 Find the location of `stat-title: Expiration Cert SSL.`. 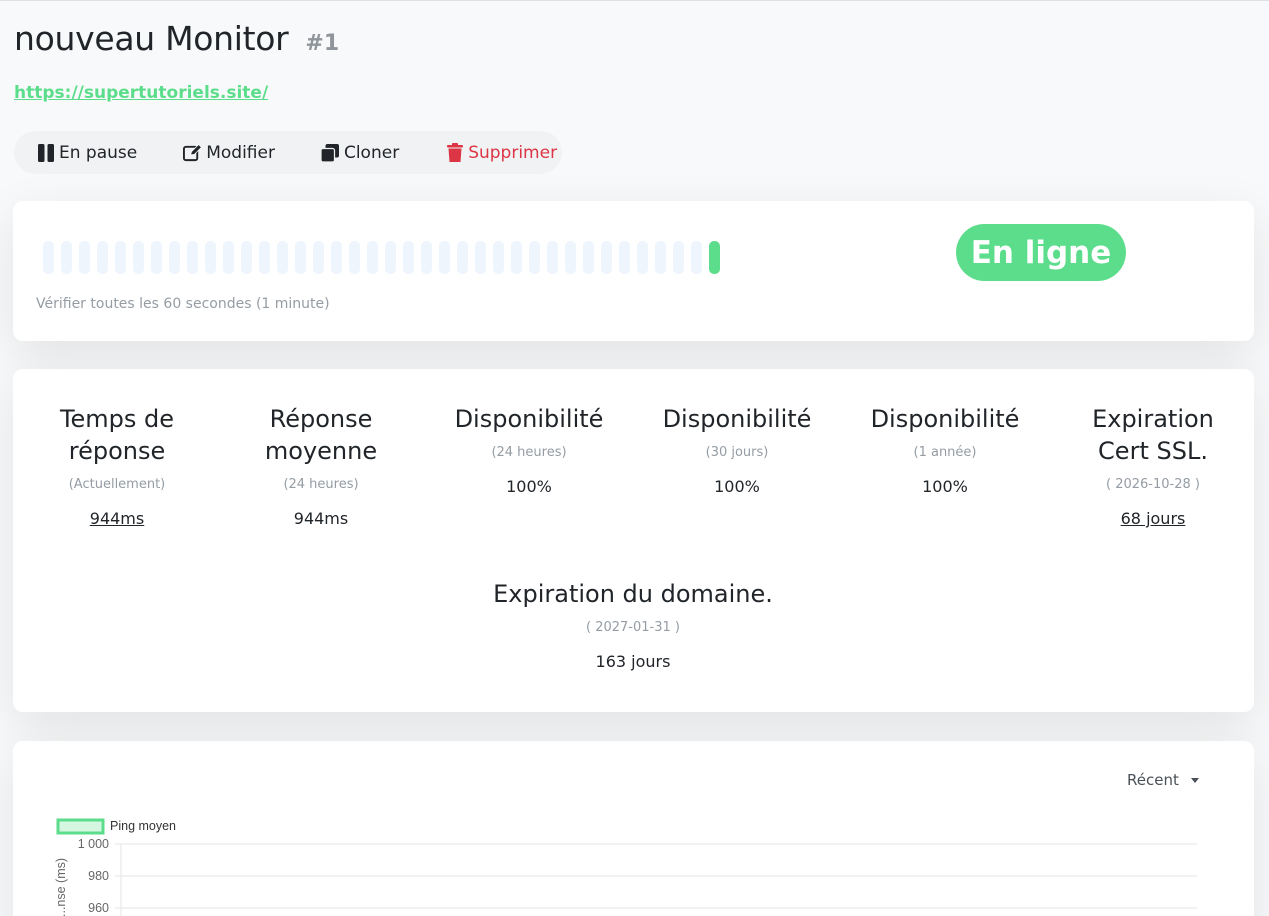

stat-title: Expiration Cert SSL. is located at coordinates (1153, 435).